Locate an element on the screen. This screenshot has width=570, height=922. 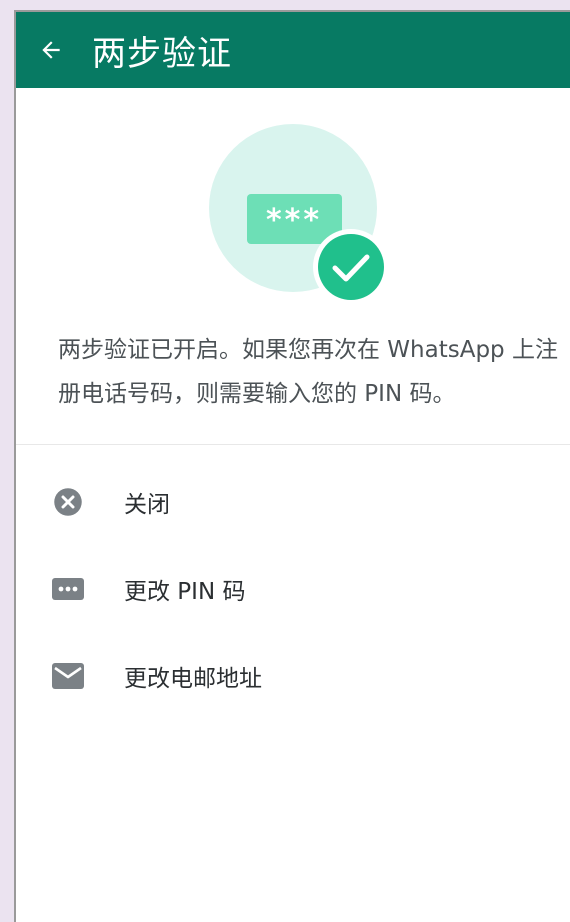
change-pin-option: 更改 PIN 码 is located at coordinates (293, 589).